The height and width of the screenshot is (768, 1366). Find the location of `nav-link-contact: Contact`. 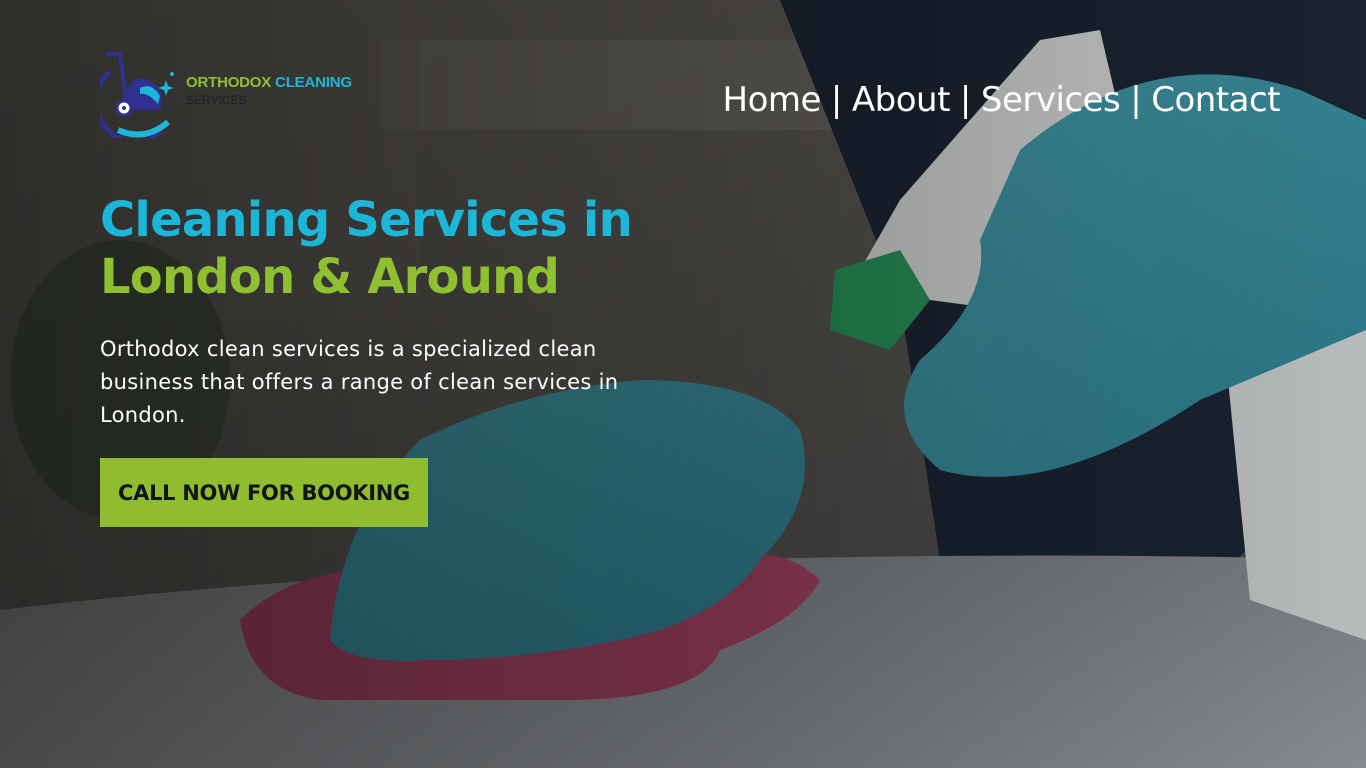

nav-link-contact: Contact is located at coordinates (1215, 100).